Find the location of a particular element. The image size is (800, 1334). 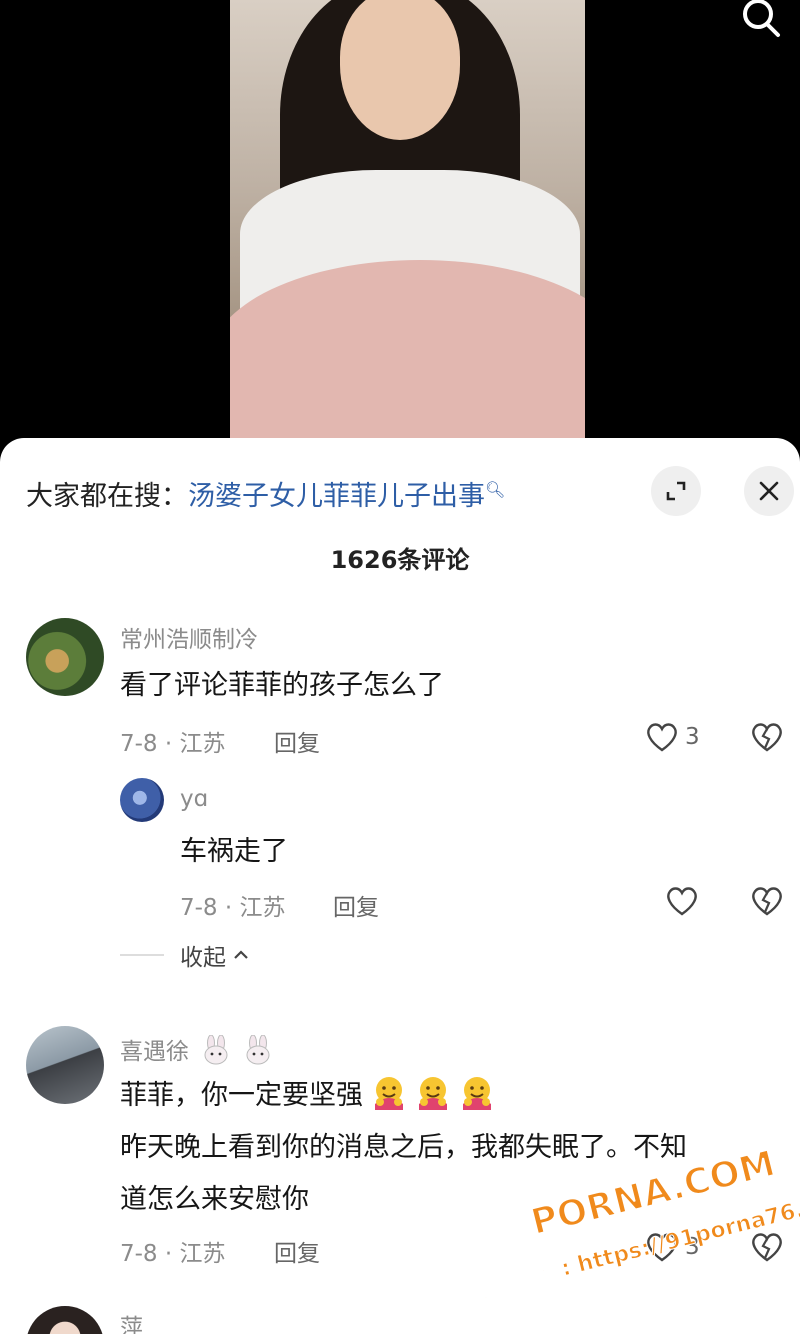

like-button: 3 is located at coordinates (672, 737).